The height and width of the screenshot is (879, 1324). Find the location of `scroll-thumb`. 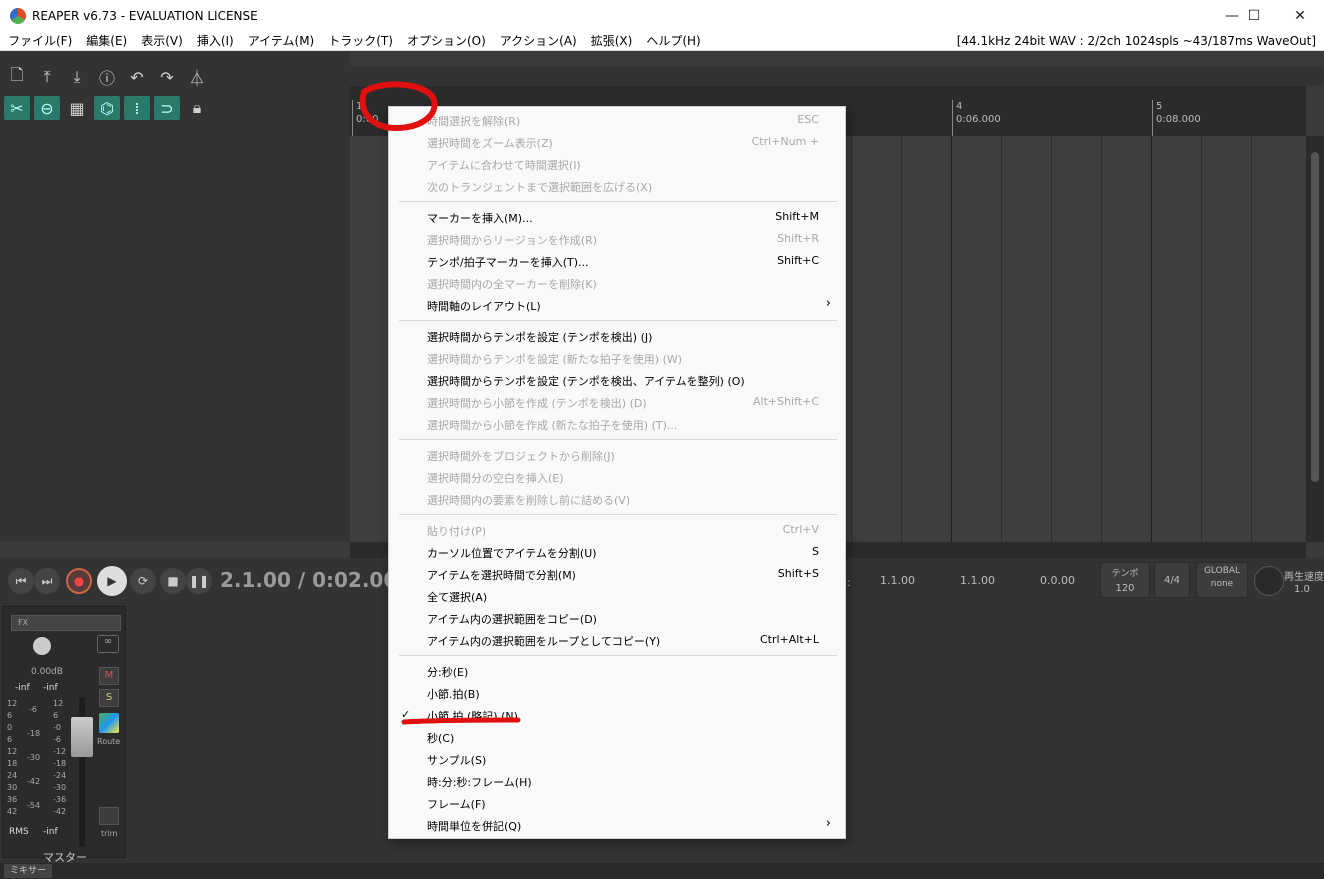

scroll-thumb is located at coordinates (1315, 317).